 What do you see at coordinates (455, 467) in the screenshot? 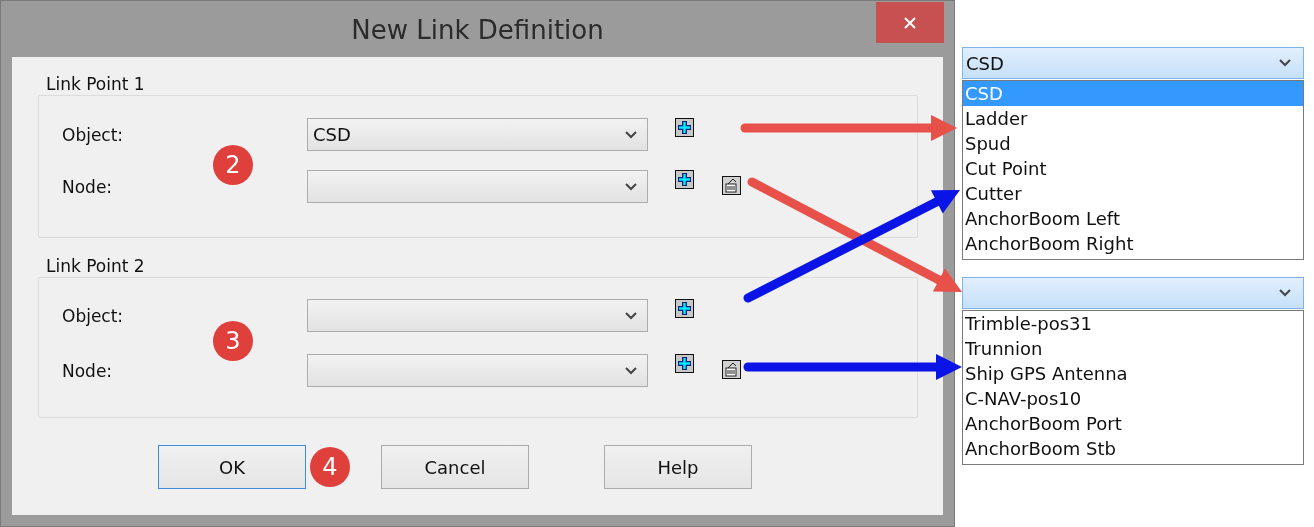
I see `dialog-button: Cancel` at bounding box center [455, 467].